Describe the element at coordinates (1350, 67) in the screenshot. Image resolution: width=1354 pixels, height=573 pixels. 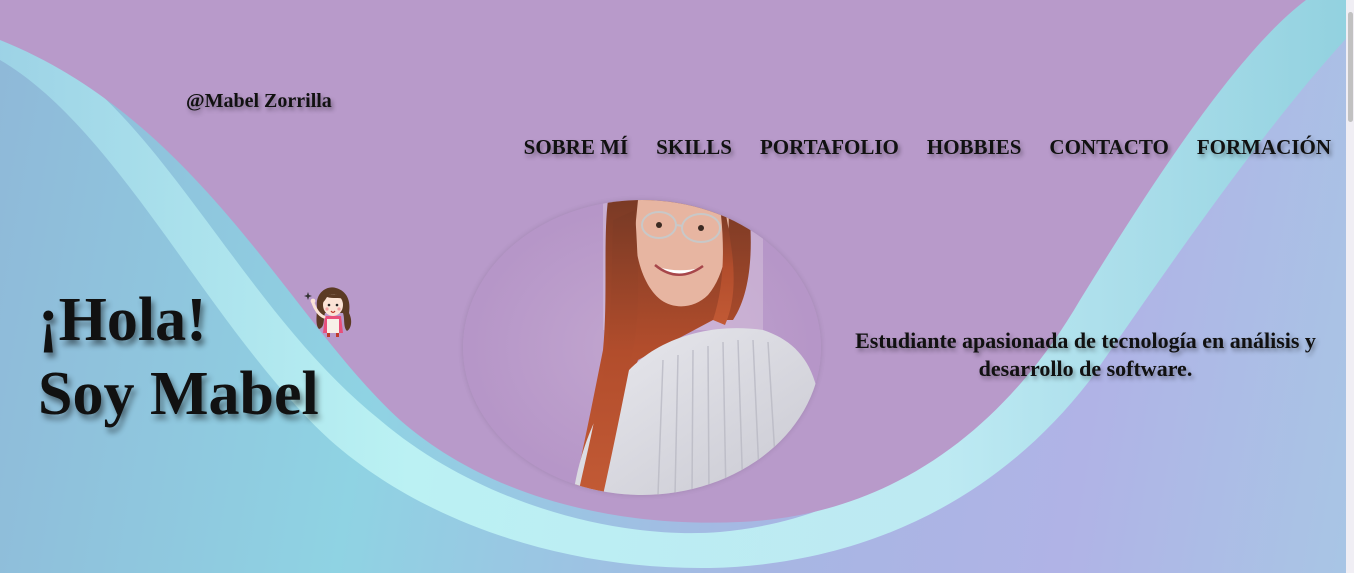
I see `scrollbar-thumb` at that location.